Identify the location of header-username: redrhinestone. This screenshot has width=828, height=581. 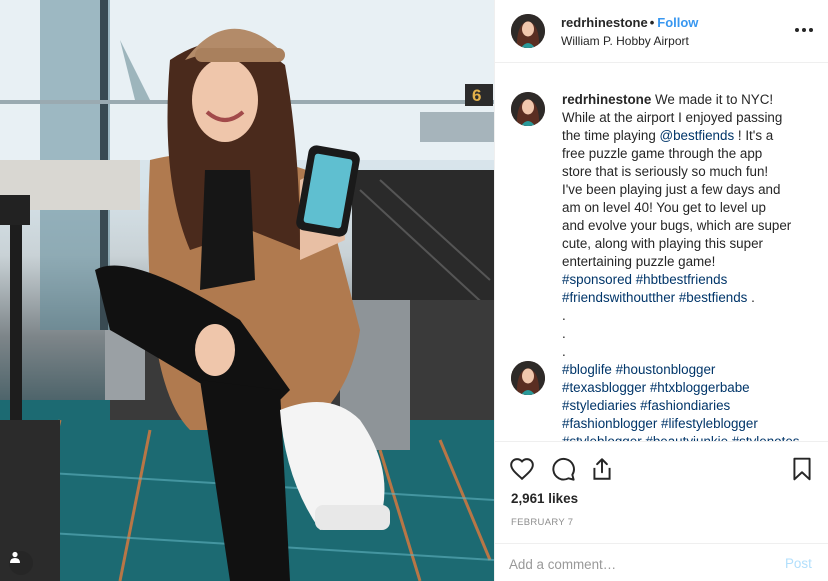
(604, 22).